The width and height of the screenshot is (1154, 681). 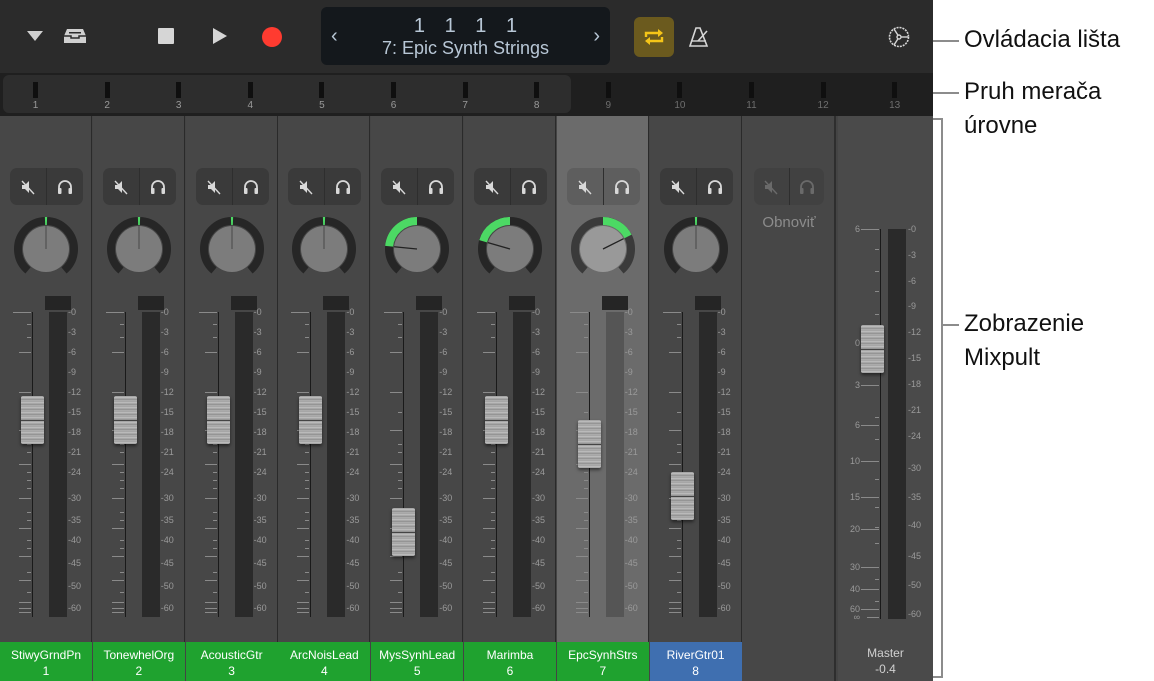 I want to click on master-volume-fader-handle, so click(x=872, y=349).